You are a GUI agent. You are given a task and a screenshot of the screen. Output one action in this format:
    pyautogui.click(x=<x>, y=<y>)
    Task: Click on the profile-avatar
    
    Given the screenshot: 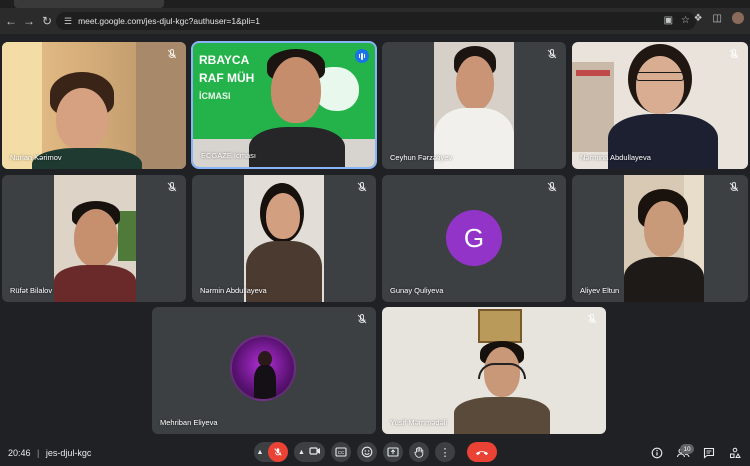 What is the action you would take?
    pyautogui.click(x=738, y=18)
    